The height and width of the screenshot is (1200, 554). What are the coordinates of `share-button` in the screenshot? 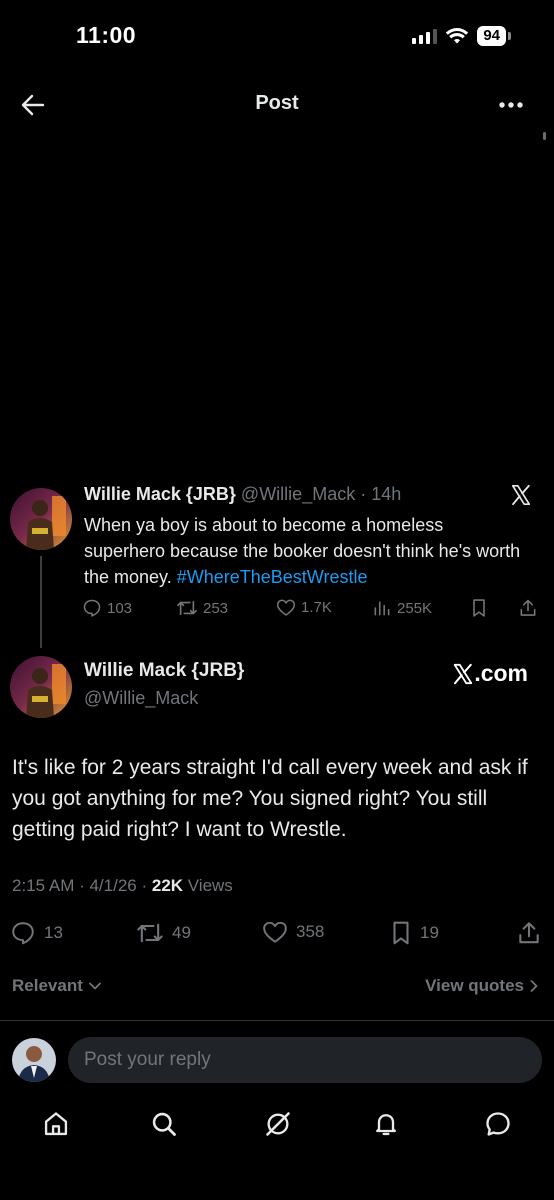 It's located at (529, 933).